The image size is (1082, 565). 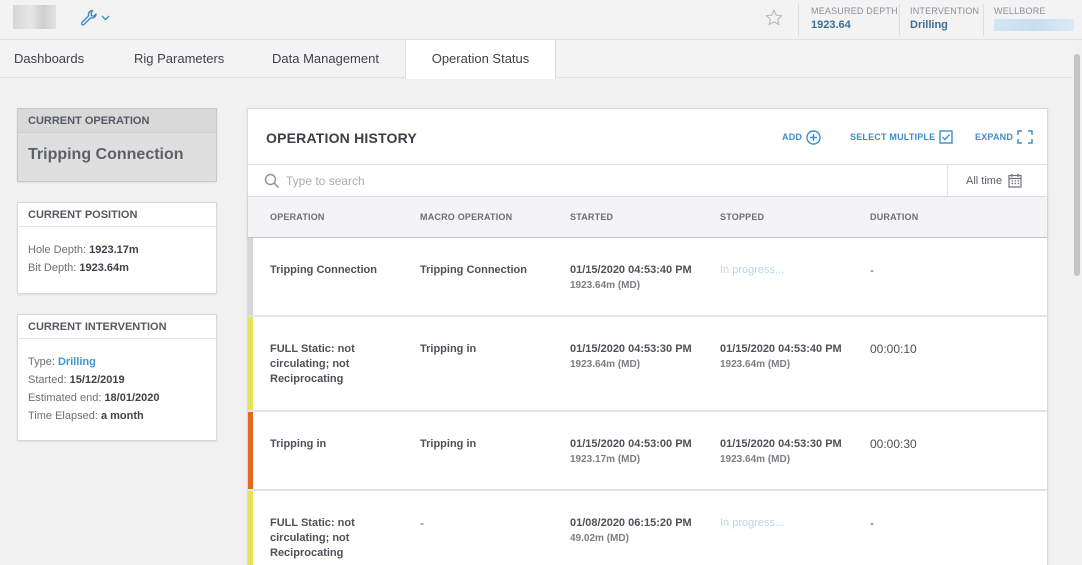 I want to click on intervention-time-elapsed-line: Time Elapsed: a month, so click(x=86, y=416).